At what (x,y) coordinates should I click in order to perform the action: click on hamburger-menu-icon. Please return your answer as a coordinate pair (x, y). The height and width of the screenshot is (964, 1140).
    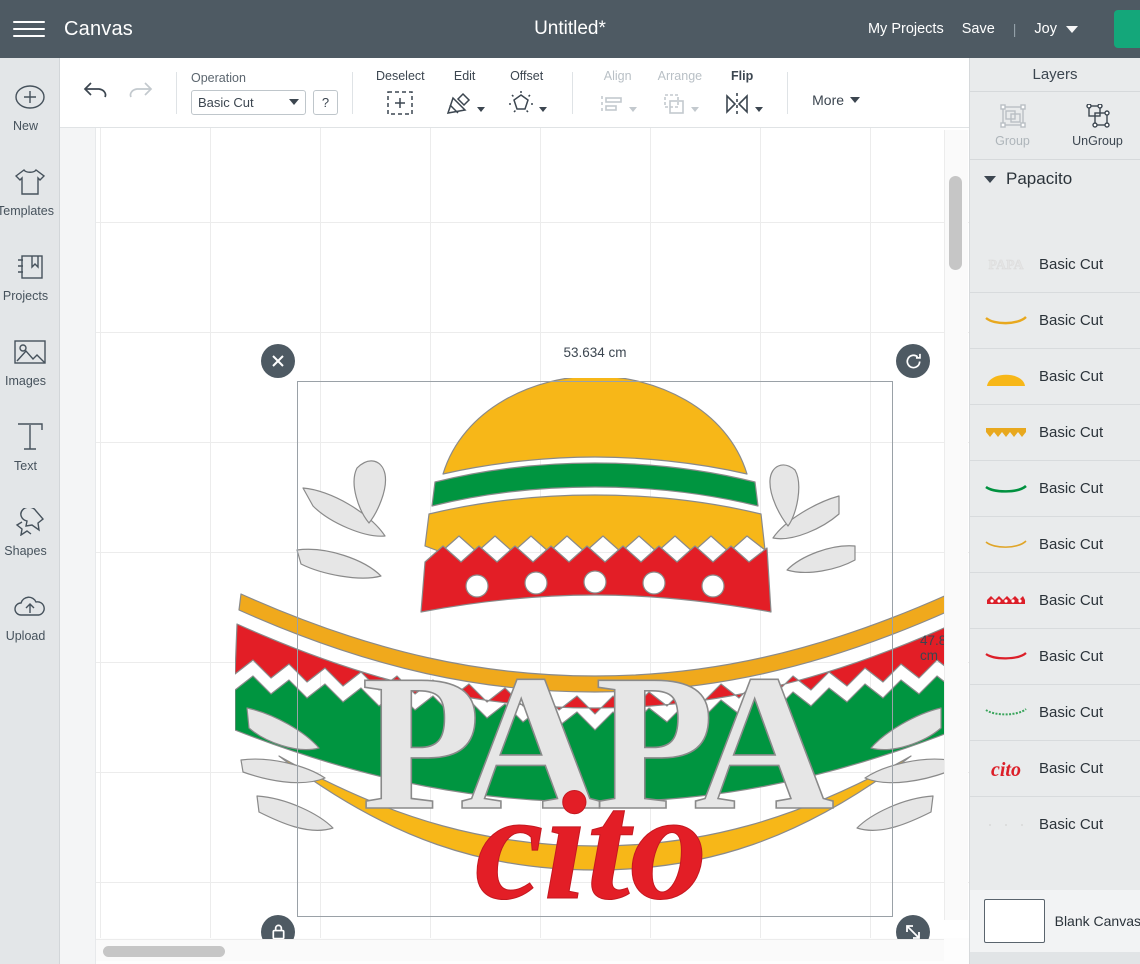
    Looking at the image, I should click on (29, 29).